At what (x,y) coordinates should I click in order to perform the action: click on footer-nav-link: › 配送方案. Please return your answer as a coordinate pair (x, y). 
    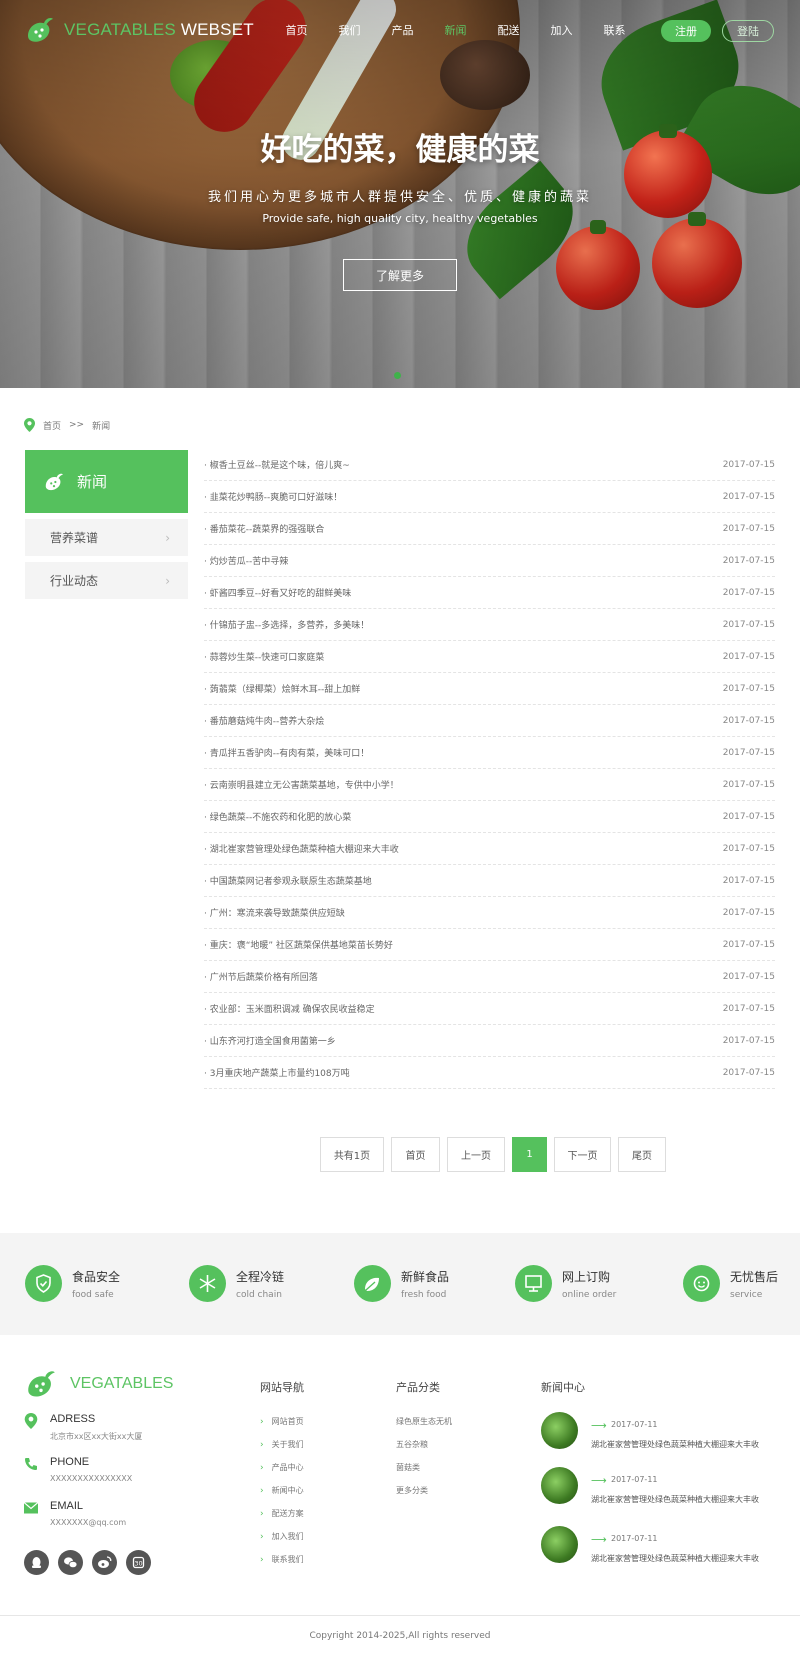
    Looking at the image, I should click on (282, 1513).